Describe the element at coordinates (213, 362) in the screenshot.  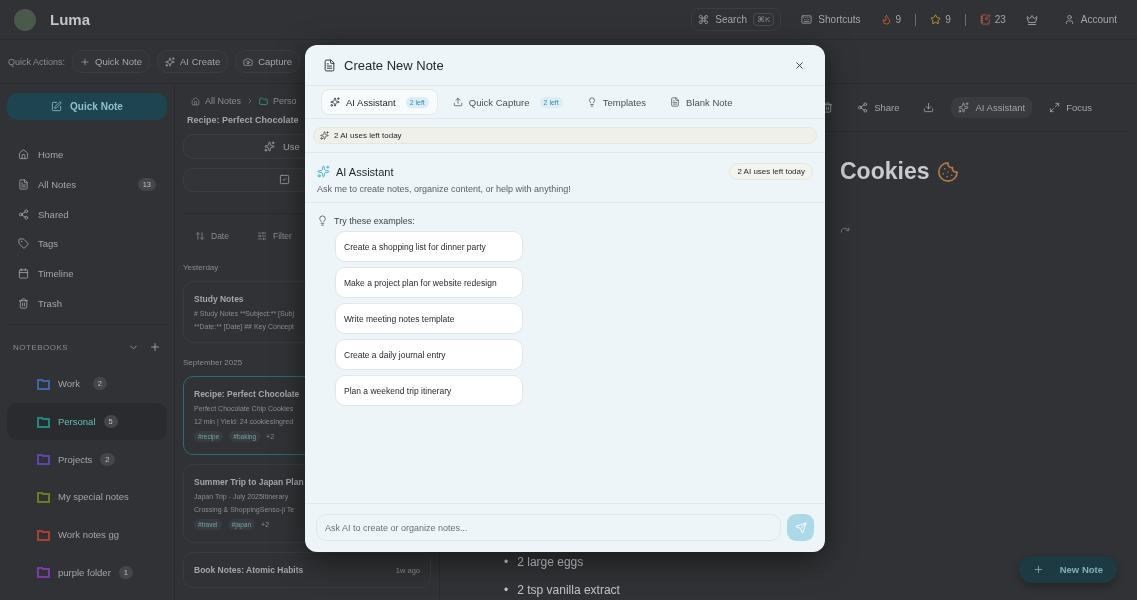
I see `group-label: September 2025` at that location.